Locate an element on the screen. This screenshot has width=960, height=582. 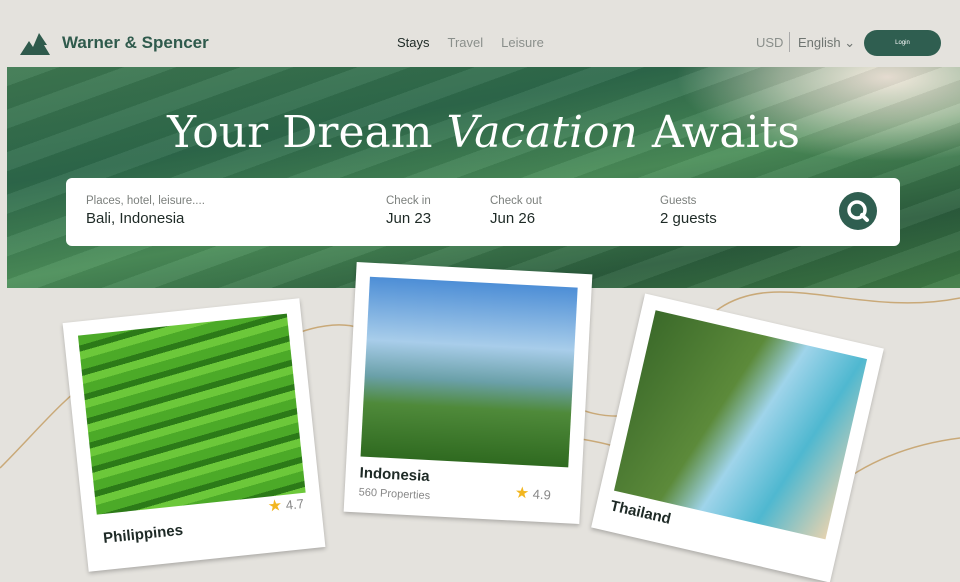
checkout-field: Check out Jun 26 is located at coordinates (516, 211).